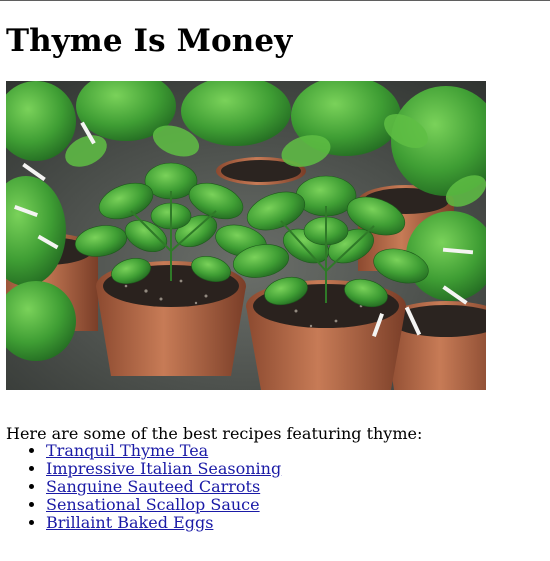  What do you see at coordinates (153, 504) in the screenshot?
I see `recipe-link-scallop-sauce: Sensational Scallop Sauce` at bounding box center [153, 504].